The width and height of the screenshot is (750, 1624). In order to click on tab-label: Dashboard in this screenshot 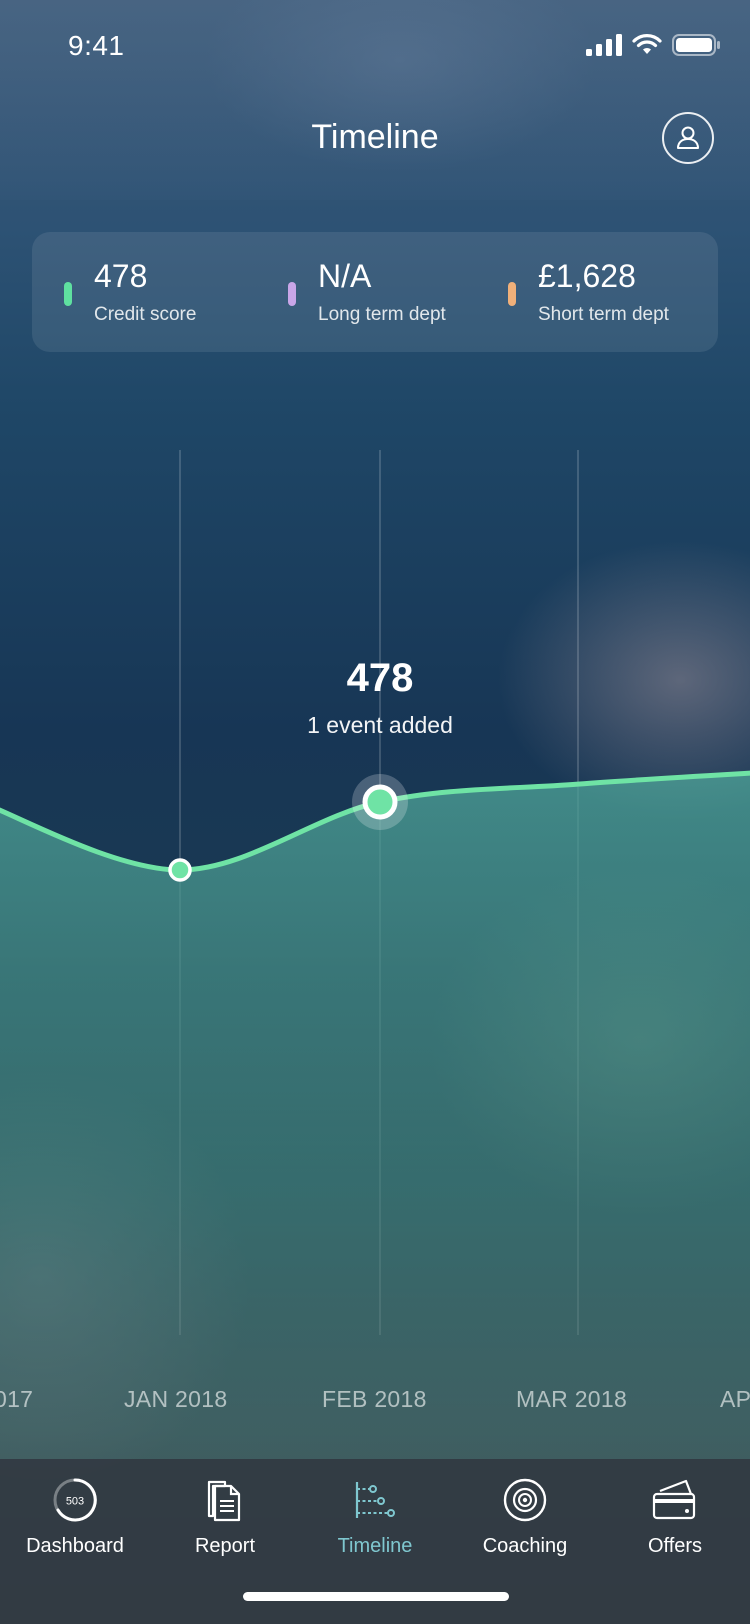, I will do `click(75, 1546)`.